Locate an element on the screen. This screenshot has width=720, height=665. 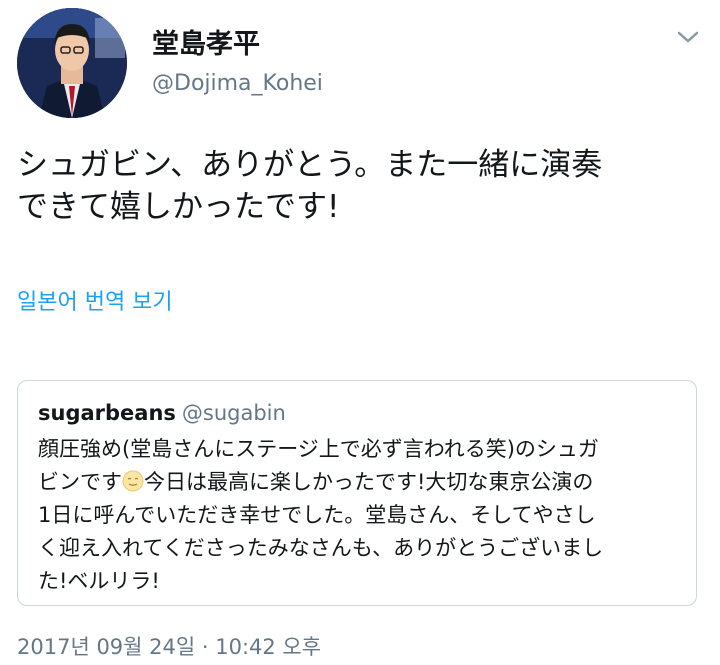
quoted-user-handle: @sugabin is located at coordinates (233, 413).